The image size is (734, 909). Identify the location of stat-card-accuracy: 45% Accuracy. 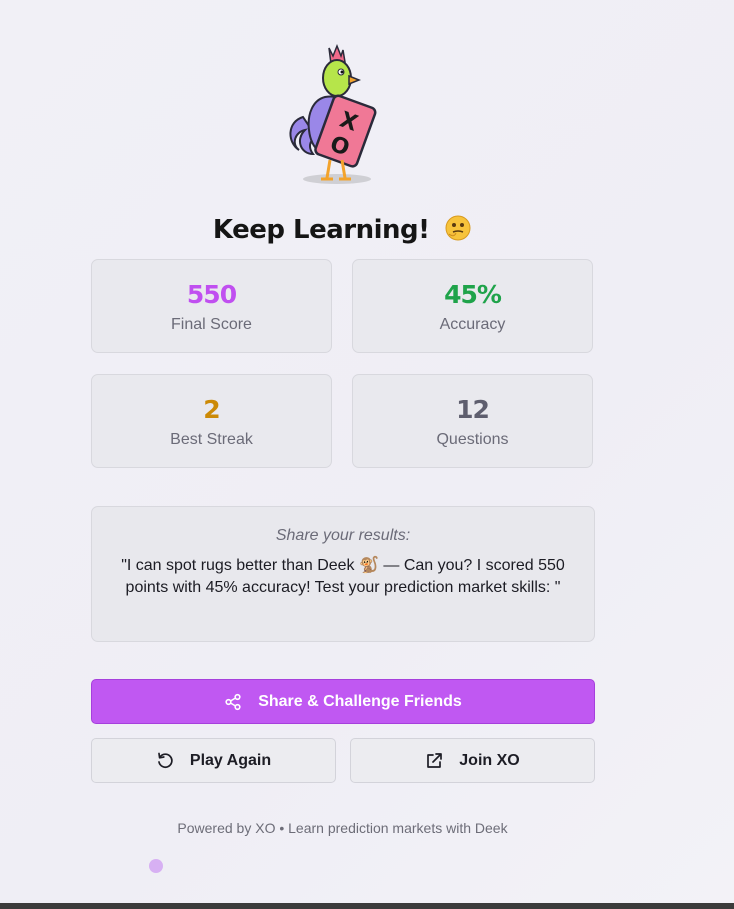
(472, 306).